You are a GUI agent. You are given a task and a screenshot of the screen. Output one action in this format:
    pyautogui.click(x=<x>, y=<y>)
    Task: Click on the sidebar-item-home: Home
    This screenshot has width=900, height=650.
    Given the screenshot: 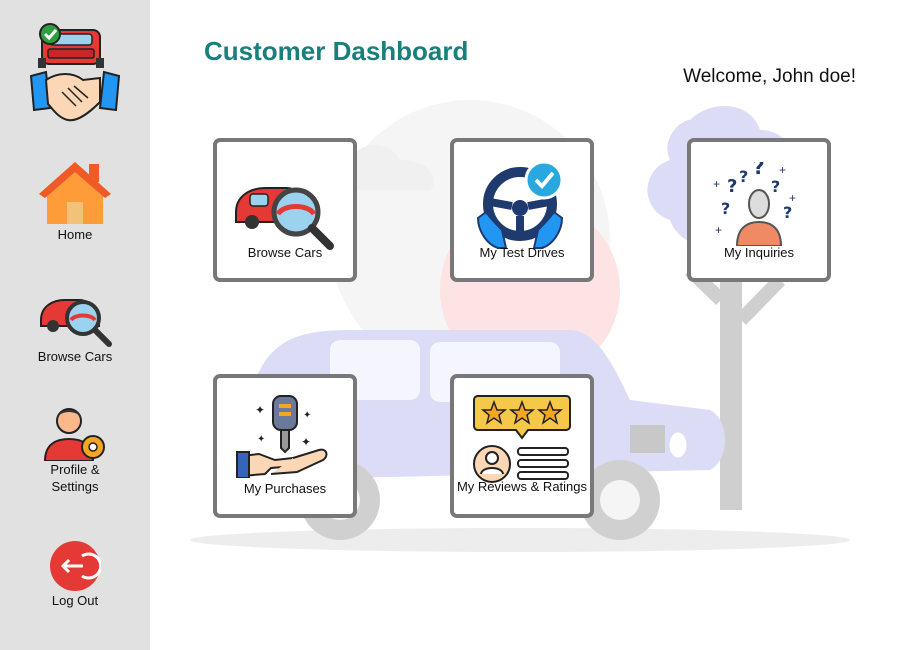 What is the action you would take?
    pyautogui.click(x=75, y=201)
    